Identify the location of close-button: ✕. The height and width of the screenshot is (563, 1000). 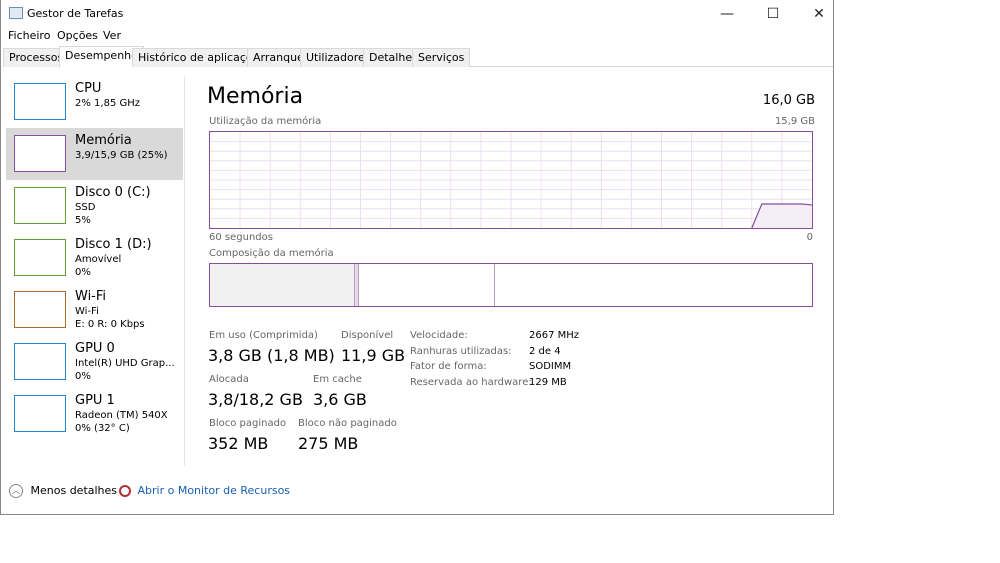
(819, 14).